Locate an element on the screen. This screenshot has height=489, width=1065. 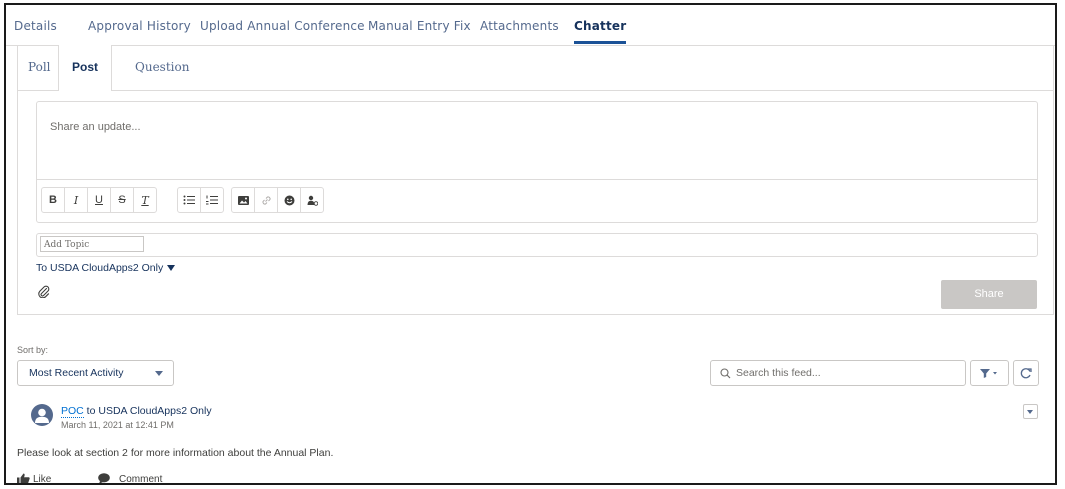
insert-image-button is located at coordinates (243, 200).